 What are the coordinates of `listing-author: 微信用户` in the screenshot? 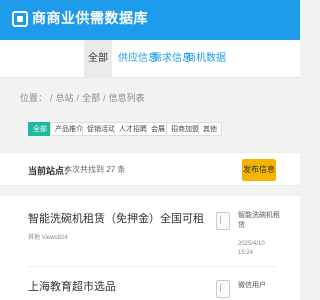 It's located at (252, 285).